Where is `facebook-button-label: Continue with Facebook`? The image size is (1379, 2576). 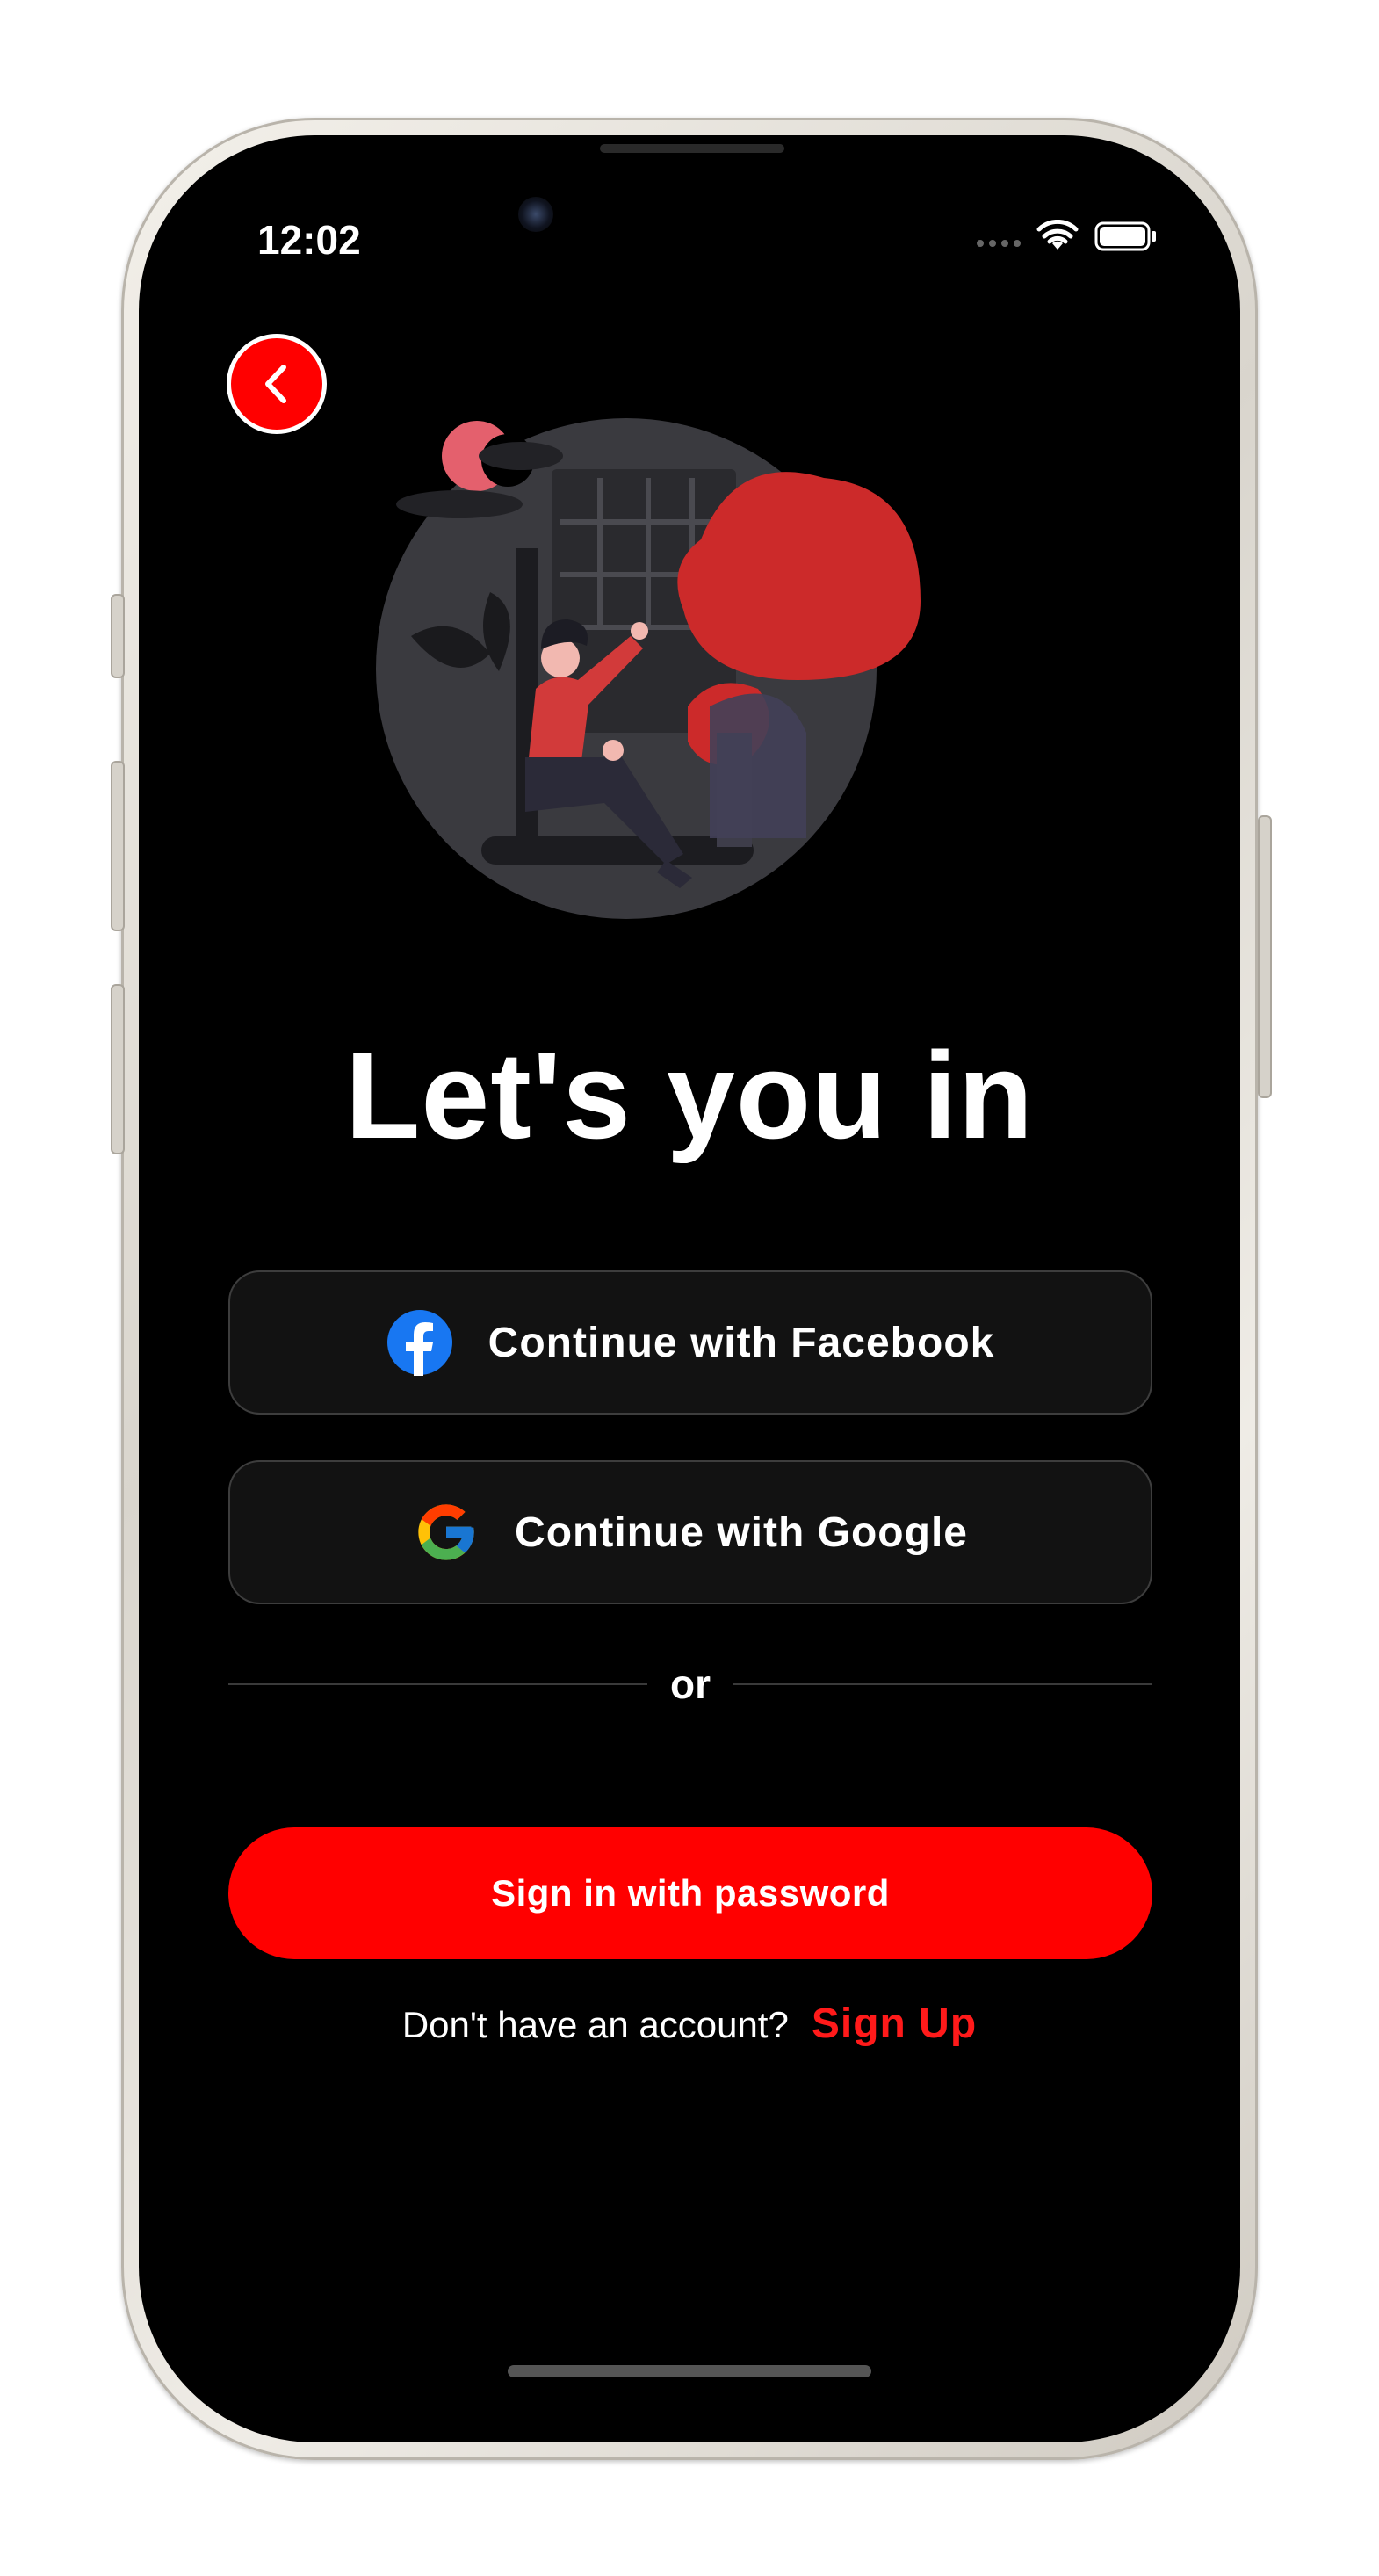 facebook-button-label: Continue with Facebook is located at coordinates (741, 1342).